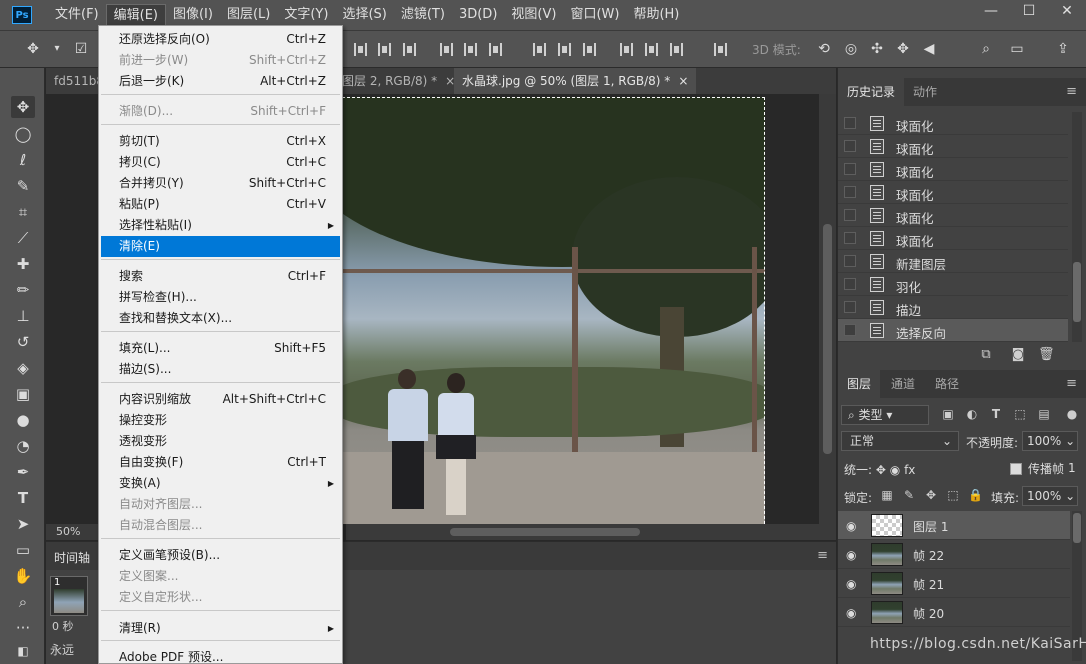 This screenshot has height=664, width=1086. What do you see at coordinates (23, 651) in the screenshot?
I see `color-swatches-icon: ◧` at bounding box center [23, 651].